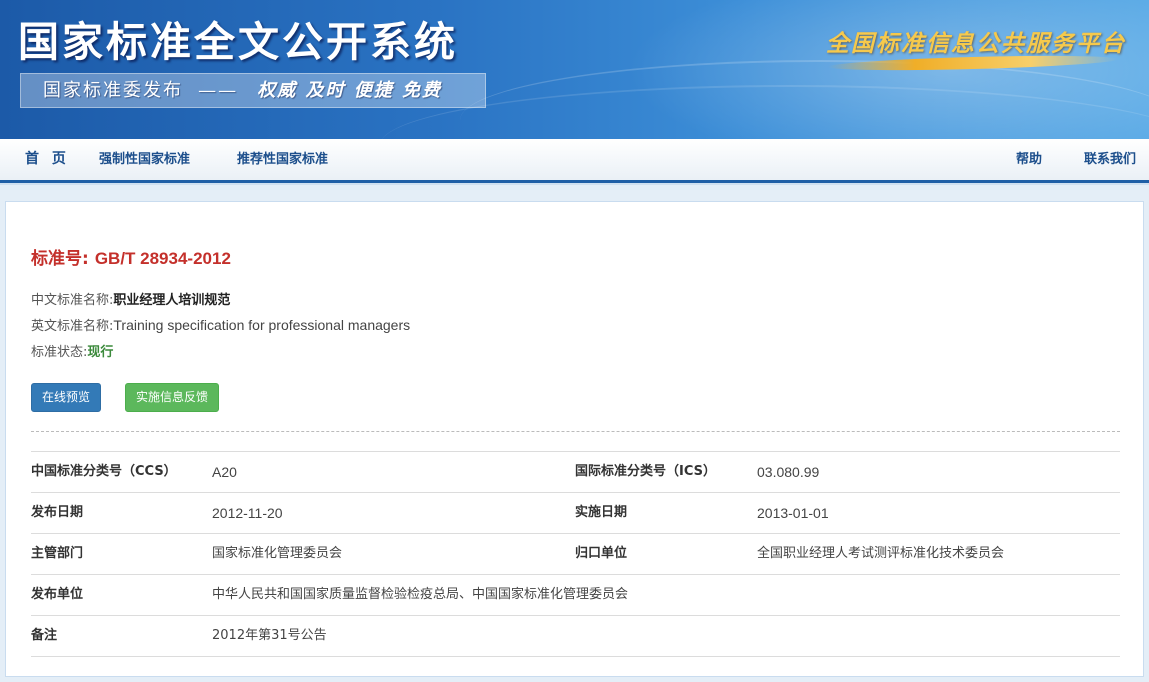 The image size is (1149, 682). I want to click on status-label: 标准状态:, so click(59, 352).